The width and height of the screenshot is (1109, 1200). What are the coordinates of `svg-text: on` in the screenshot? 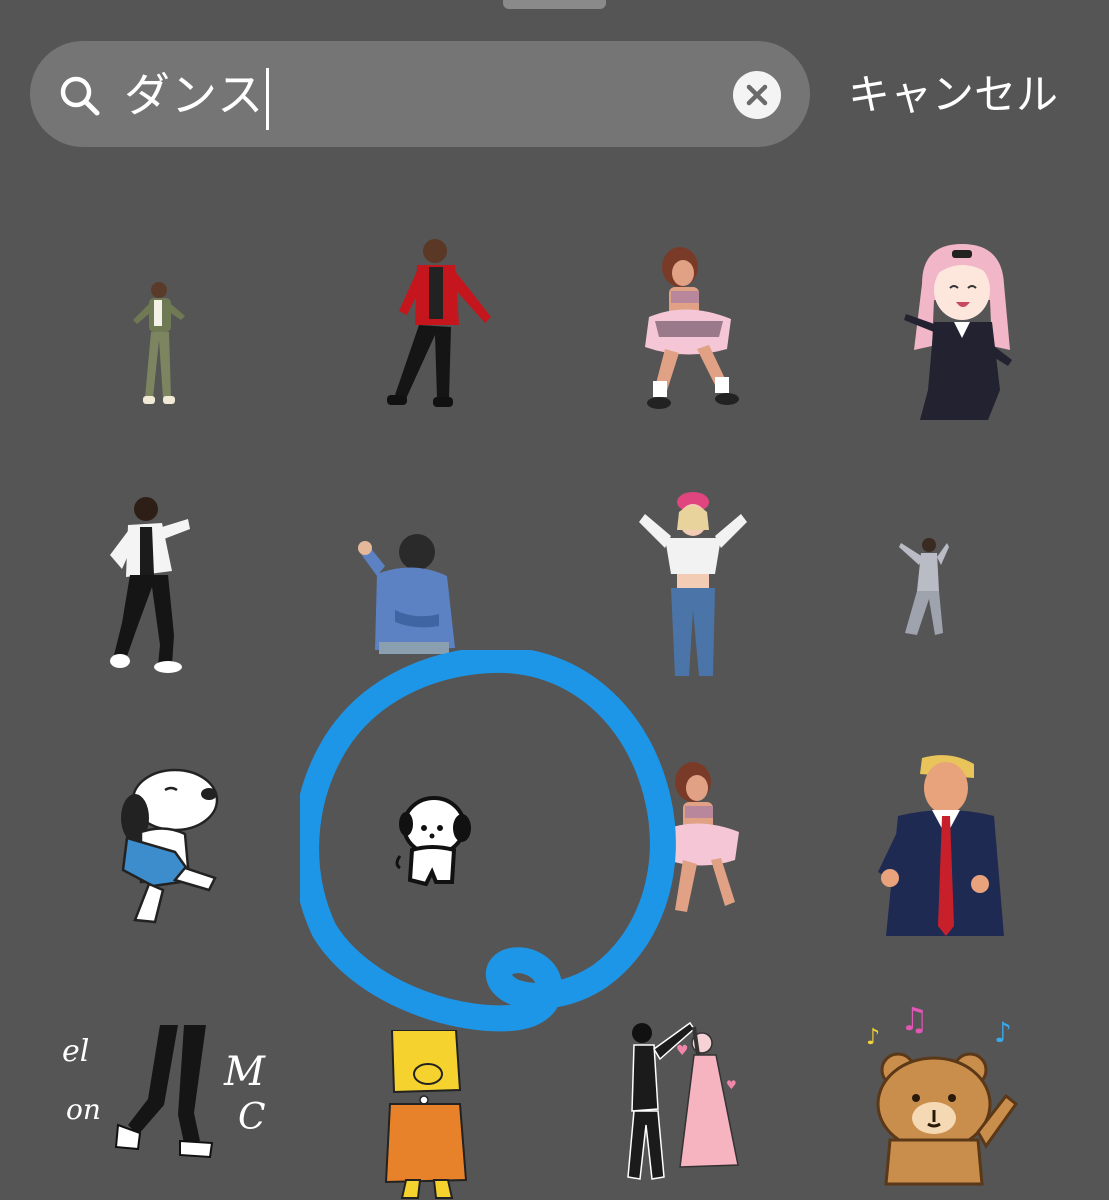 It's located at (83, 1109).